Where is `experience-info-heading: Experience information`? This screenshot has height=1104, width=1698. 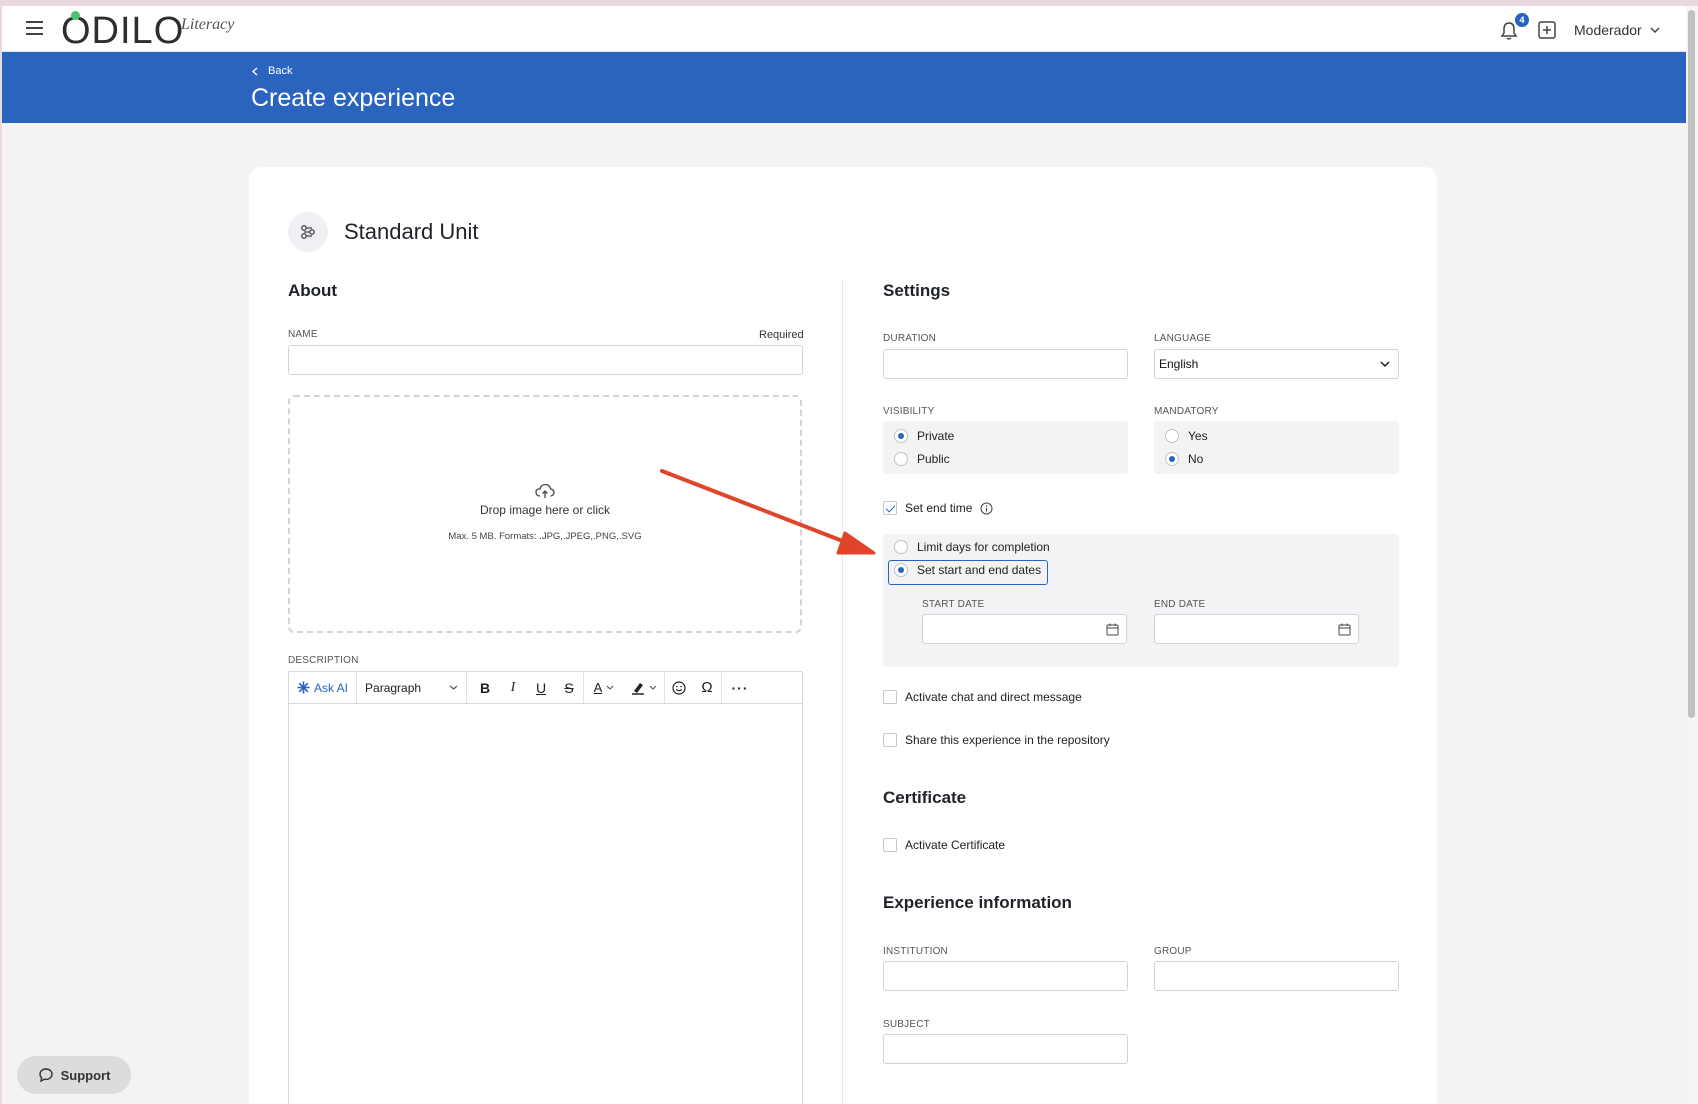 experience-info-heading: Experience information is located at coordinates (977, 902).